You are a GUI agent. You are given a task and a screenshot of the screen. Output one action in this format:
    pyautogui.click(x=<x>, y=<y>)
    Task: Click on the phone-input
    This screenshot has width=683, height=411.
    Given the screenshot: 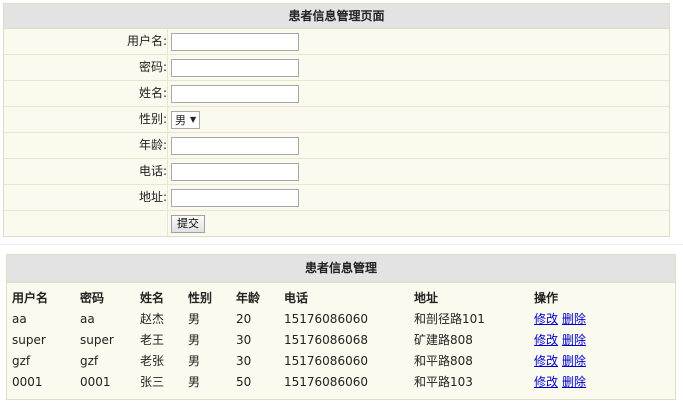 What is the action you would take?
    pyautogui.click(x=235, y=171)
    